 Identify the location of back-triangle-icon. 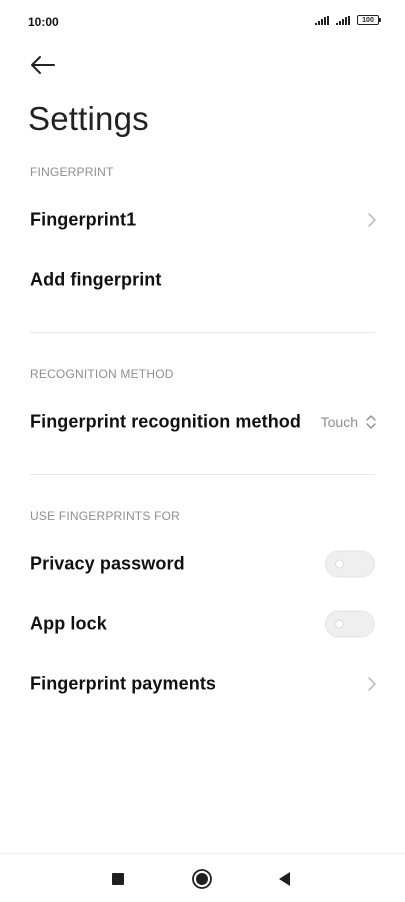
(284, 879).